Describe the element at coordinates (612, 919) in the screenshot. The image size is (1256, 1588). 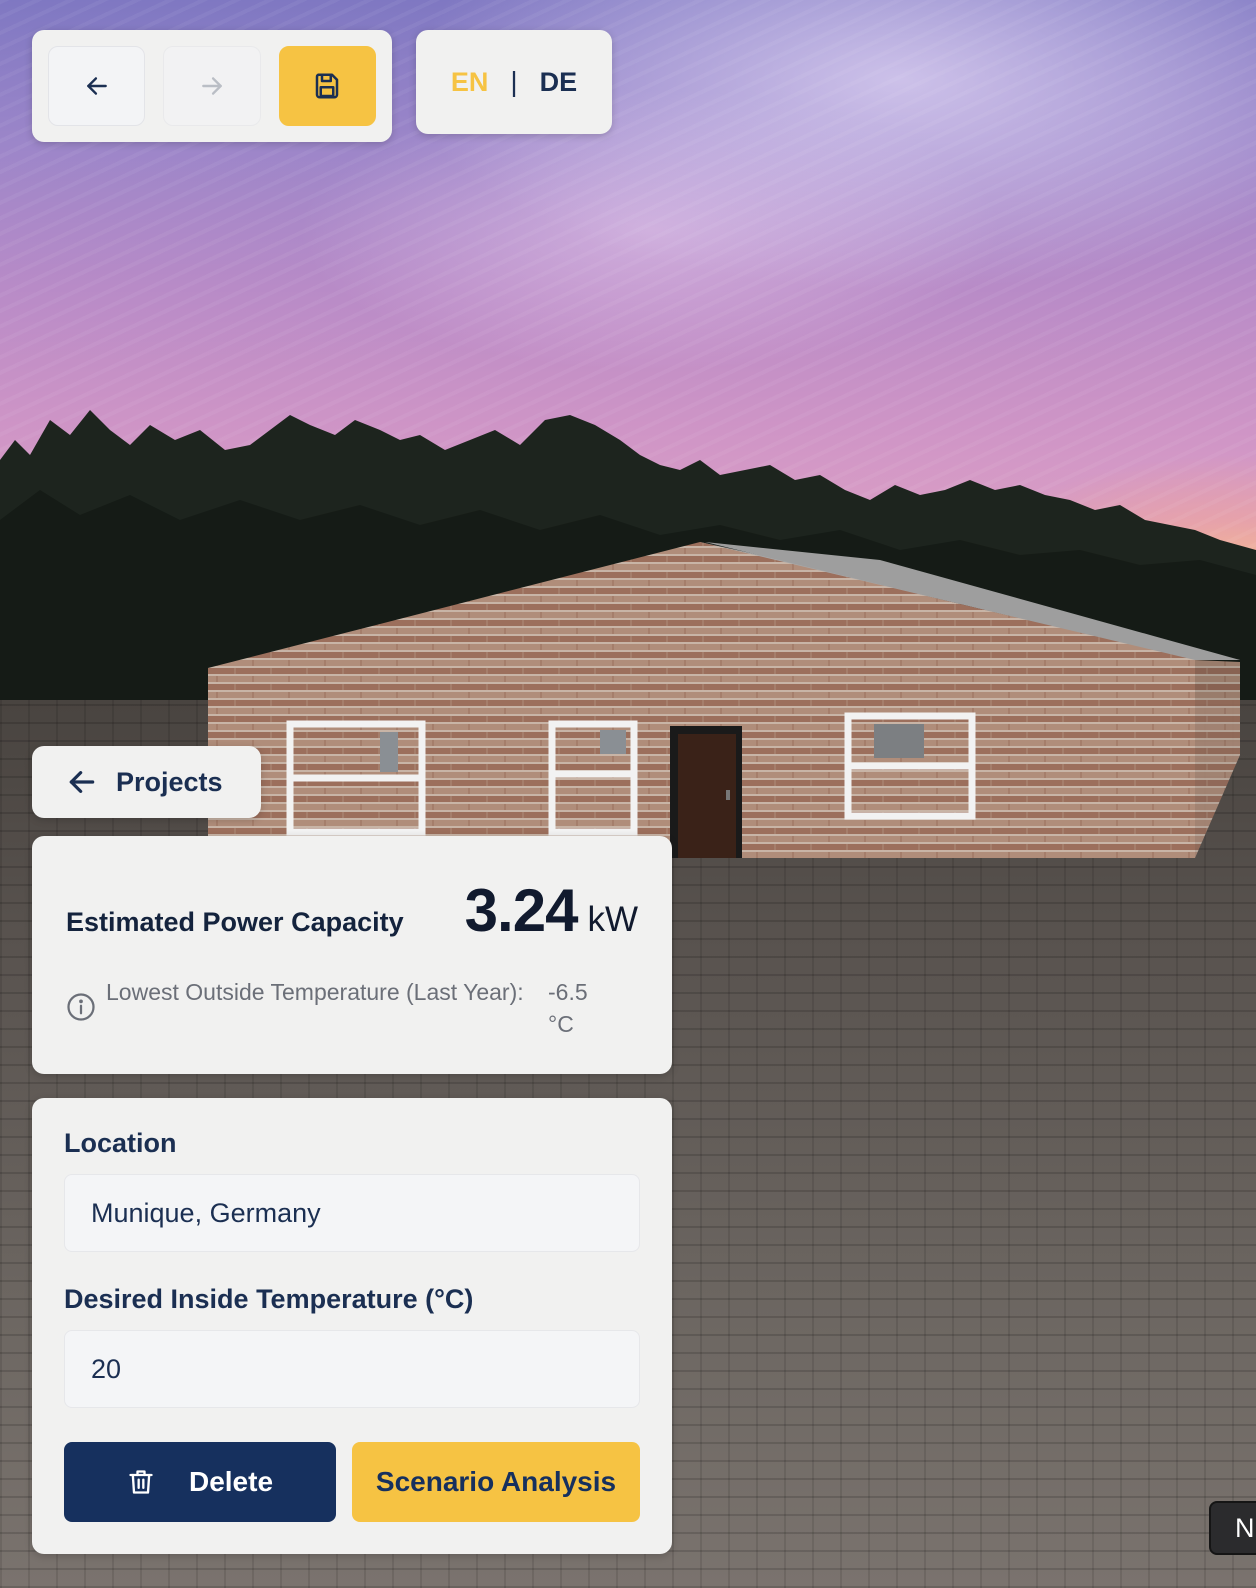
I see `power-capacity-unit: kW` at that location.